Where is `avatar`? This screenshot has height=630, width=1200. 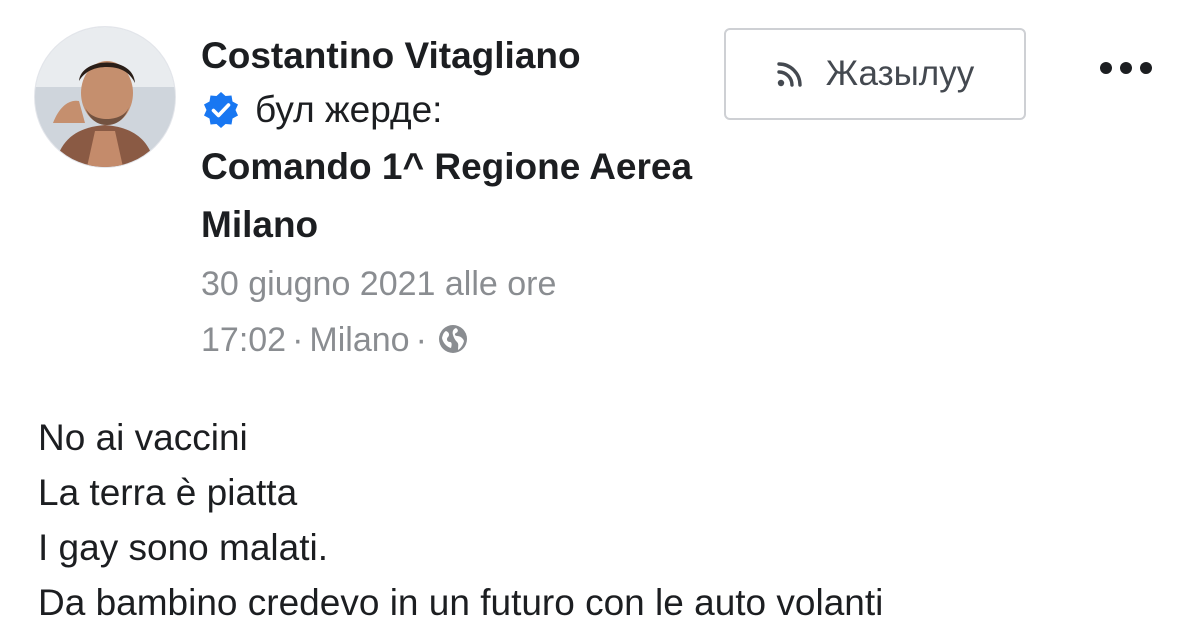
avatar is located at coordinates (105, 97).